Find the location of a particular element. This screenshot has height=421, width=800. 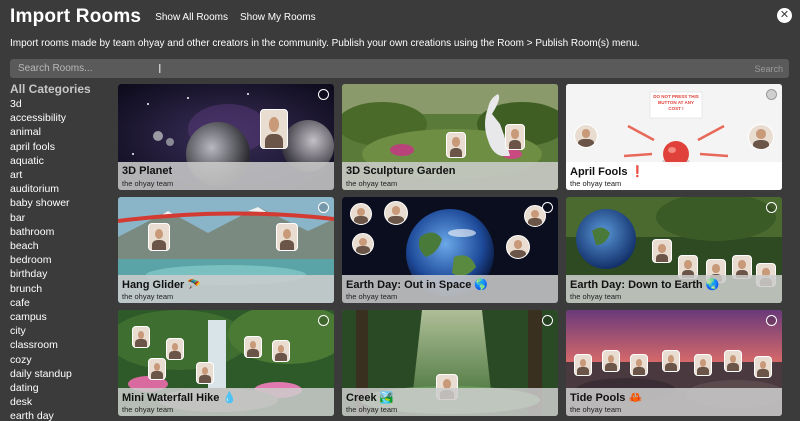

room-card-3d-sculpture-garden: 3D Sculpture Garden the ohyay team is located at coordinates (450, 137).